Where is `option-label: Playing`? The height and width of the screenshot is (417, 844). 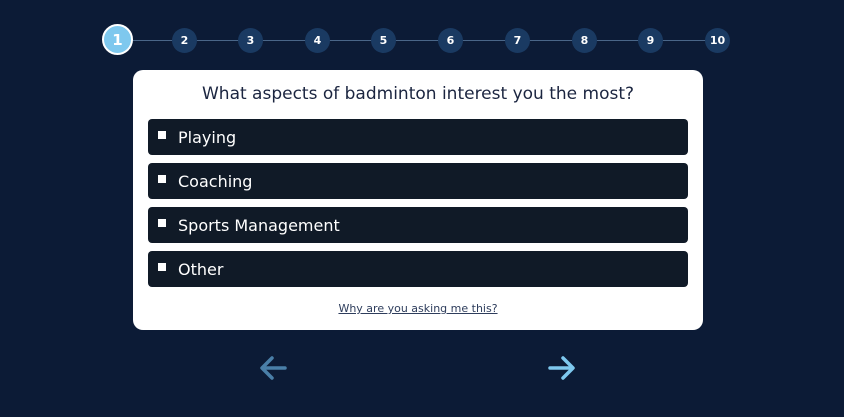
option-label: Playing is located at coordinates (207, 137).